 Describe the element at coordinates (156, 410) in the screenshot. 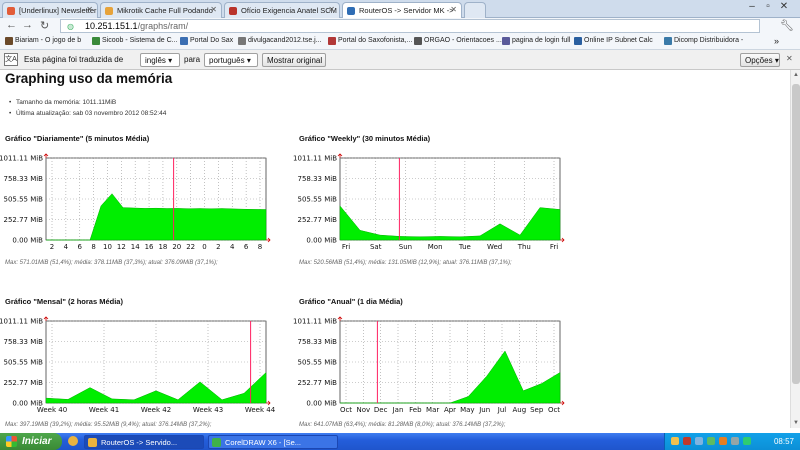

I see `x-tick-label: Week 42` at that location.